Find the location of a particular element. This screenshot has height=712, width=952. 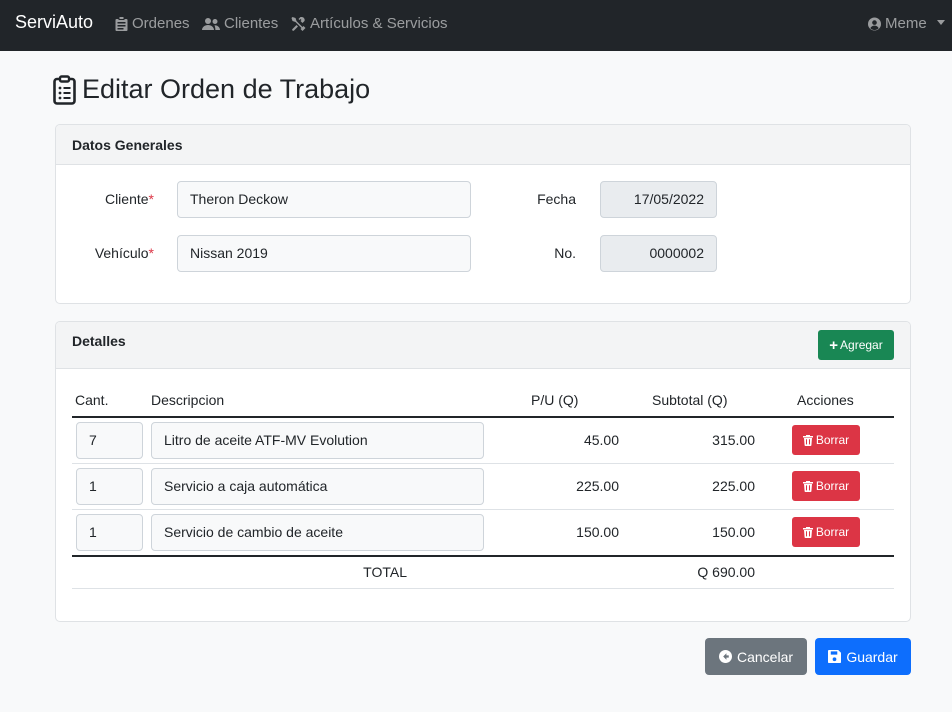

cliente-input: Theron Deckow is located at coordinates (324, 199).